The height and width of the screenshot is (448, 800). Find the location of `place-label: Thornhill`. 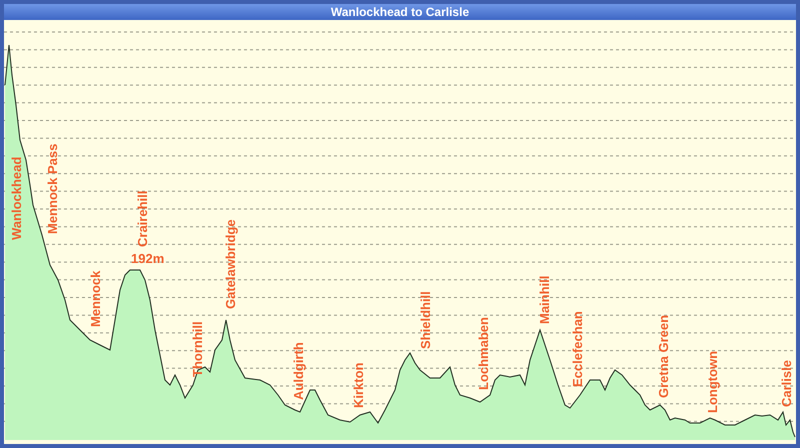

place-label: Thornhill is located at coordinates (198, 349).